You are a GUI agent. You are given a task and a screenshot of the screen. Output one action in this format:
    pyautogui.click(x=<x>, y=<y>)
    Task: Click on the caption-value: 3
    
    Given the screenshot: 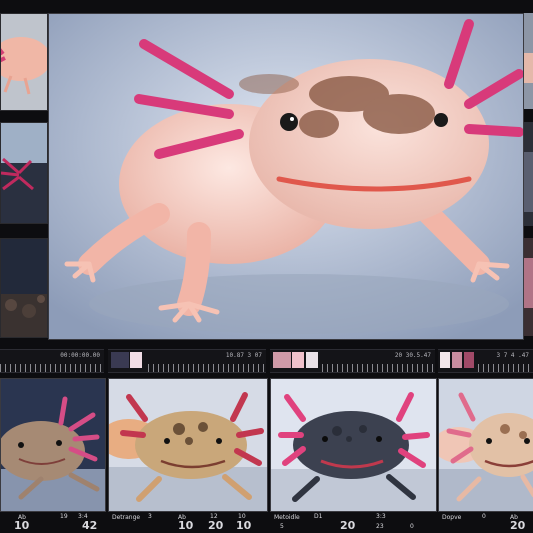 What is the action you would take?
    pyautogui.click(x=150, y=516)
    